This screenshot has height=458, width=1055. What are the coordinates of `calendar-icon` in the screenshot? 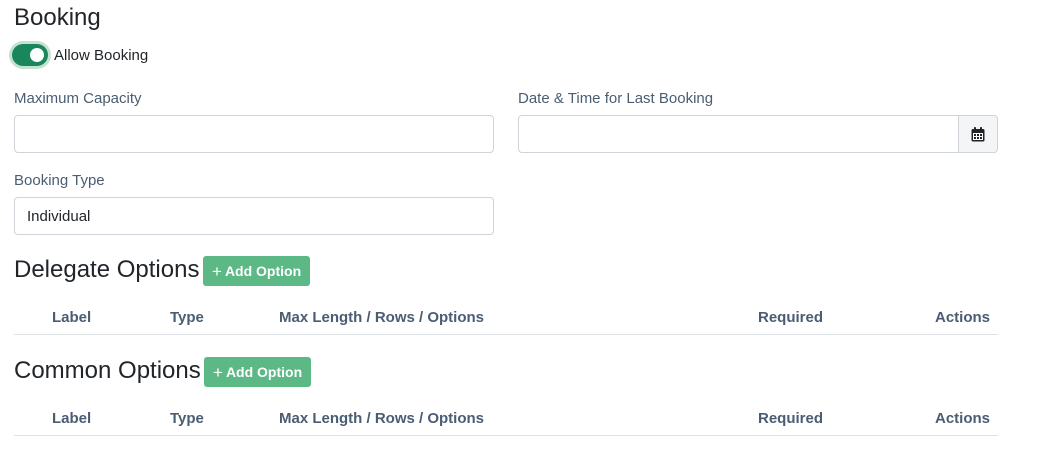 It's located at (978, 133).